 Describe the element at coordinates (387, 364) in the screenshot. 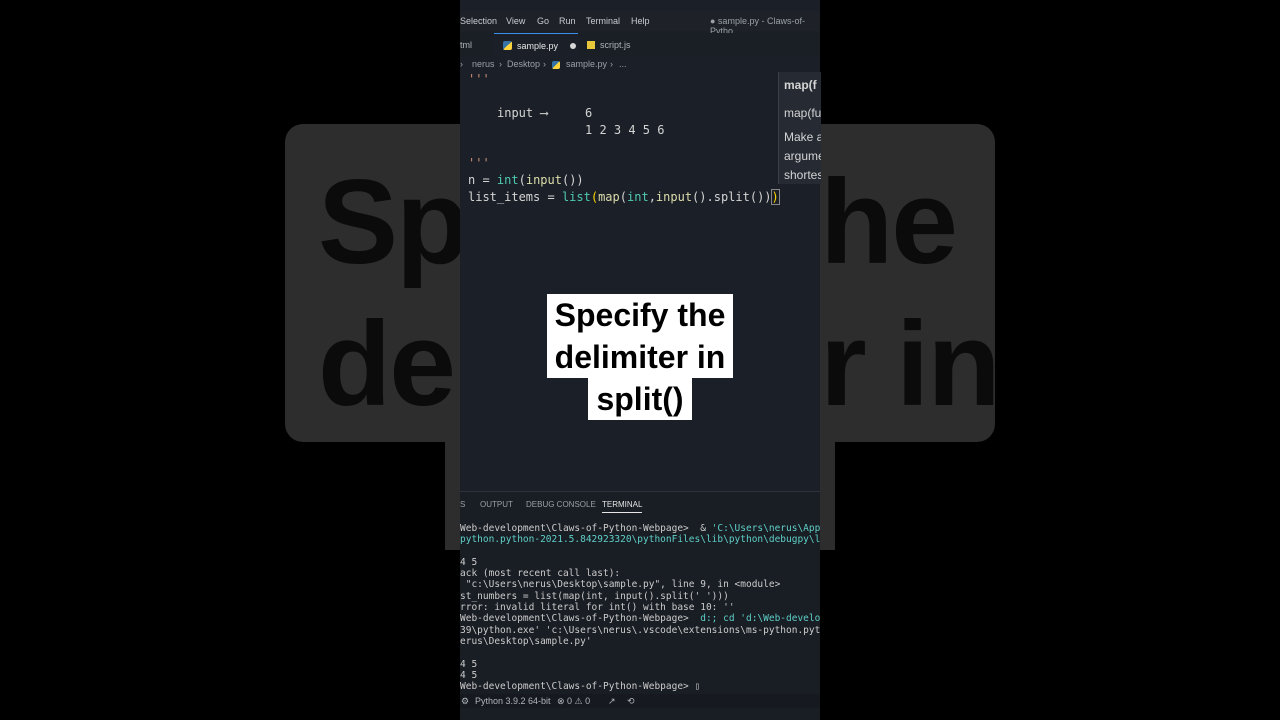

I see `background-text-2: de` at that location.